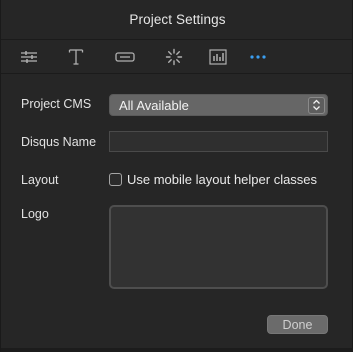  What do you see at coordinates (35, 214) in the screenshot?
I see `logo-label: Logo` at bounding box center [35, 214].